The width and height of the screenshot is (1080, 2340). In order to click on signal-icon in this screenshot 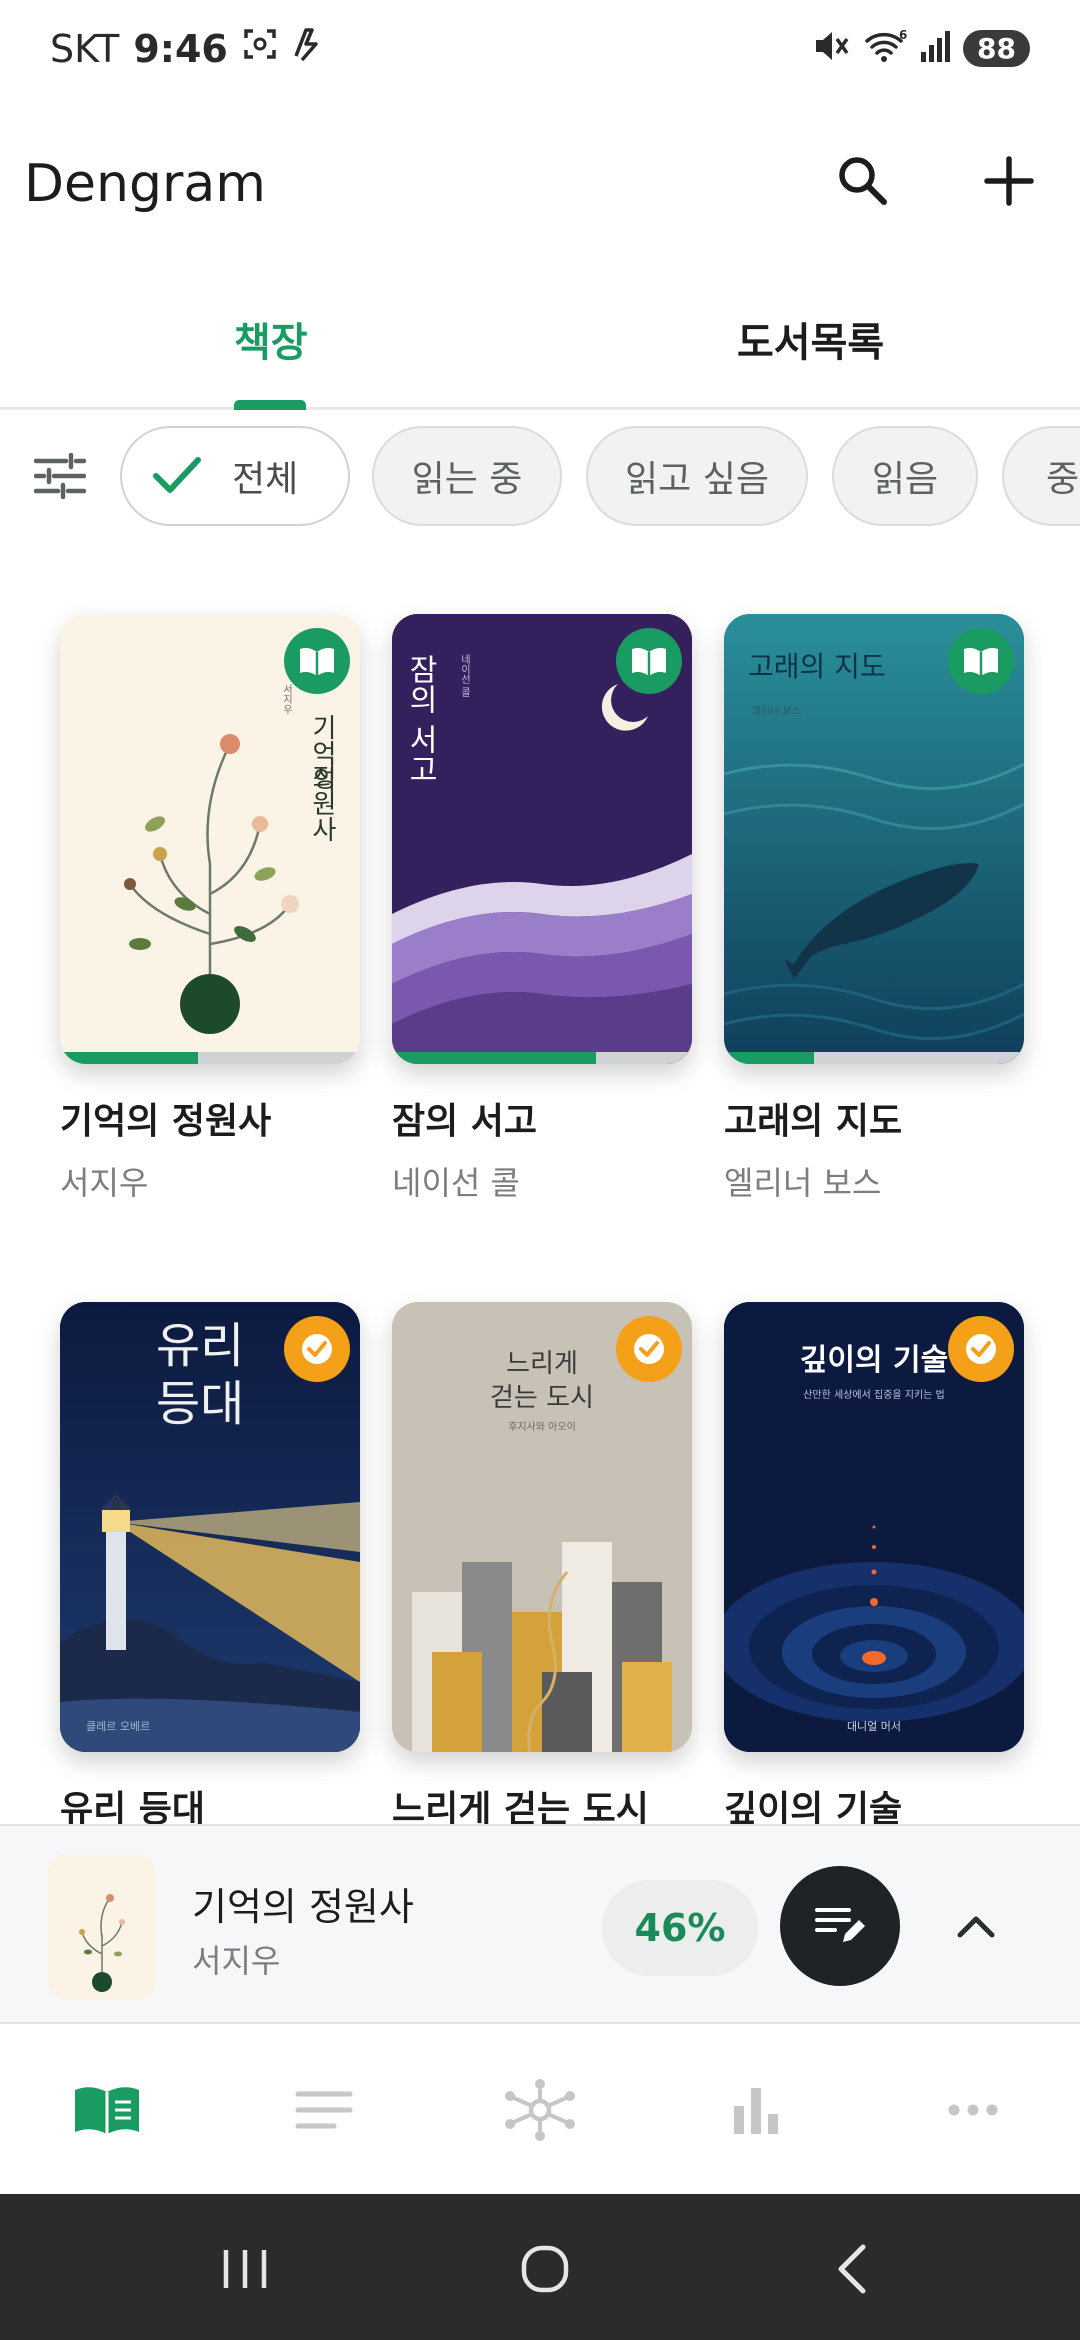, I will do `click(935, 48)`.